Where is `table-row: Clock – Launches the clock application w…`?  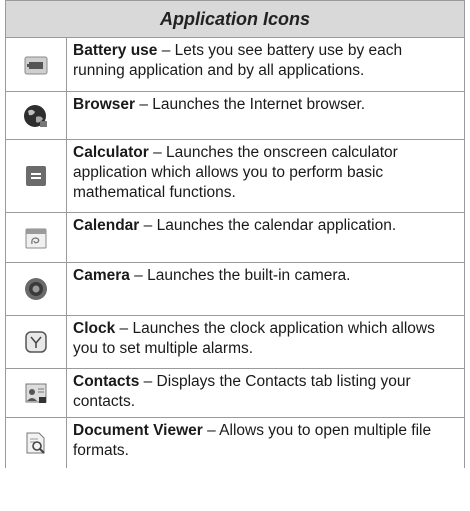
table-row: Clock – Launches the clock application w… is located at coordinates (235, 342).